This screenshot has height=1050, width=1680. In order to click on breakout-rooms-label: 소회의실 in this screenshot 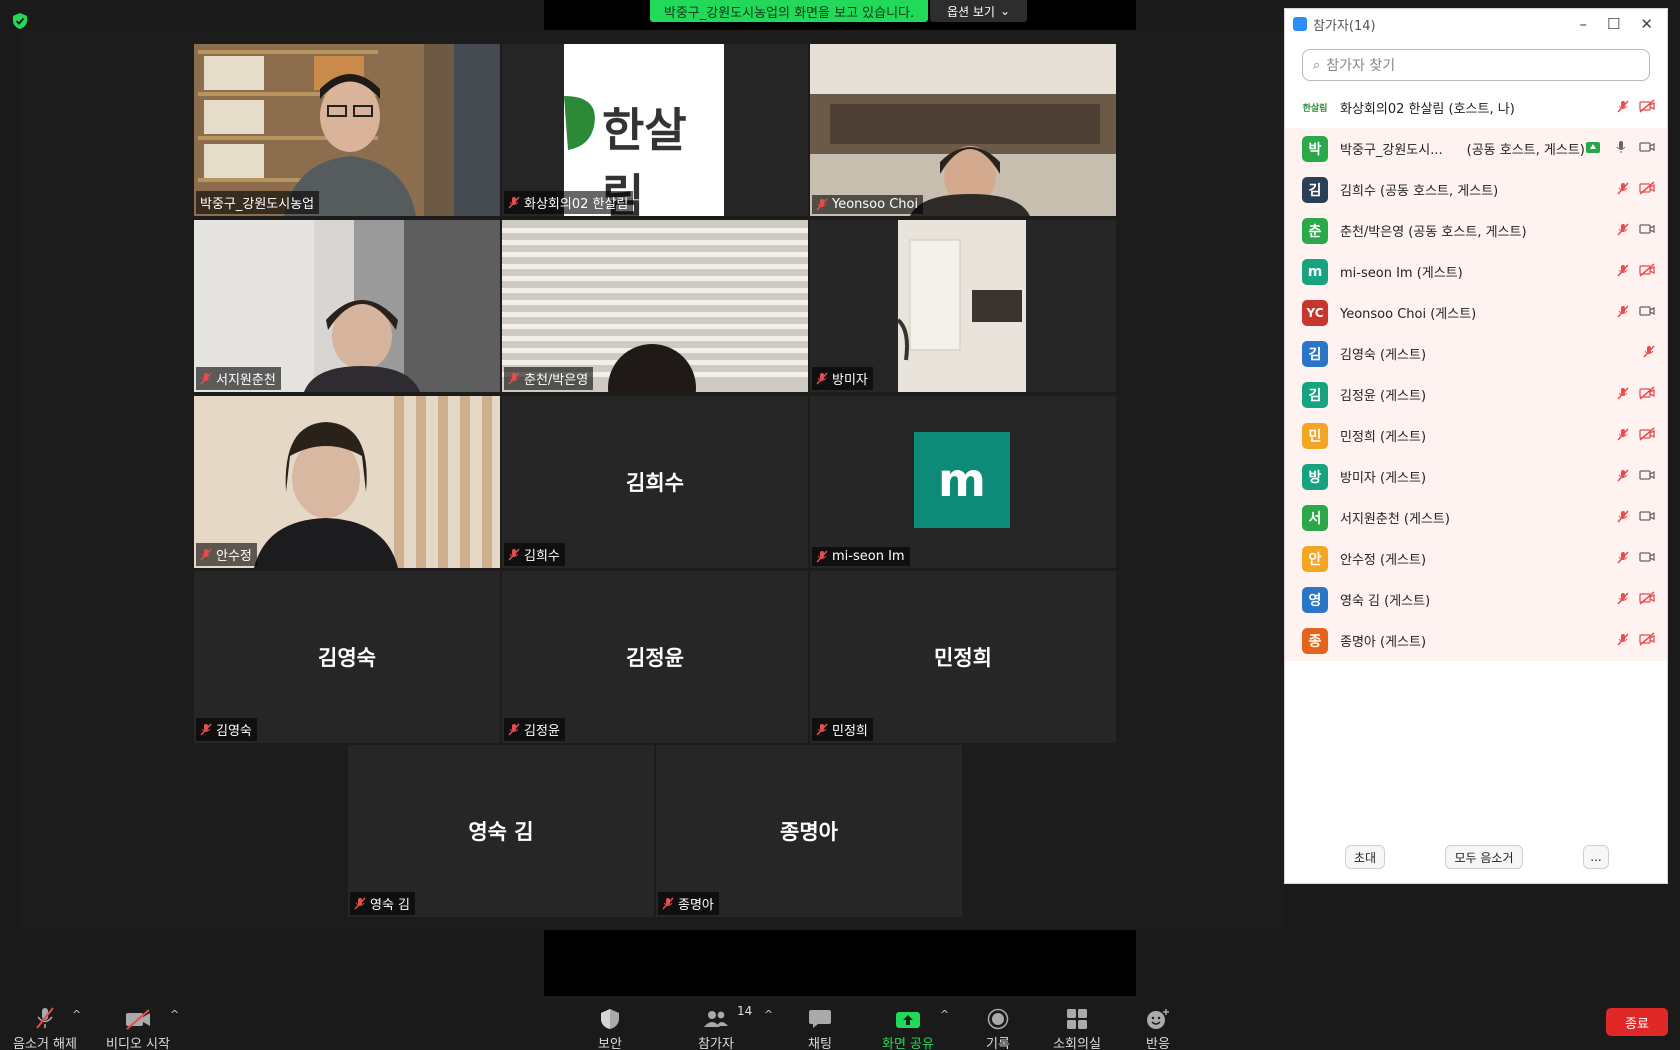, I will do `click(1077, 1043)`.